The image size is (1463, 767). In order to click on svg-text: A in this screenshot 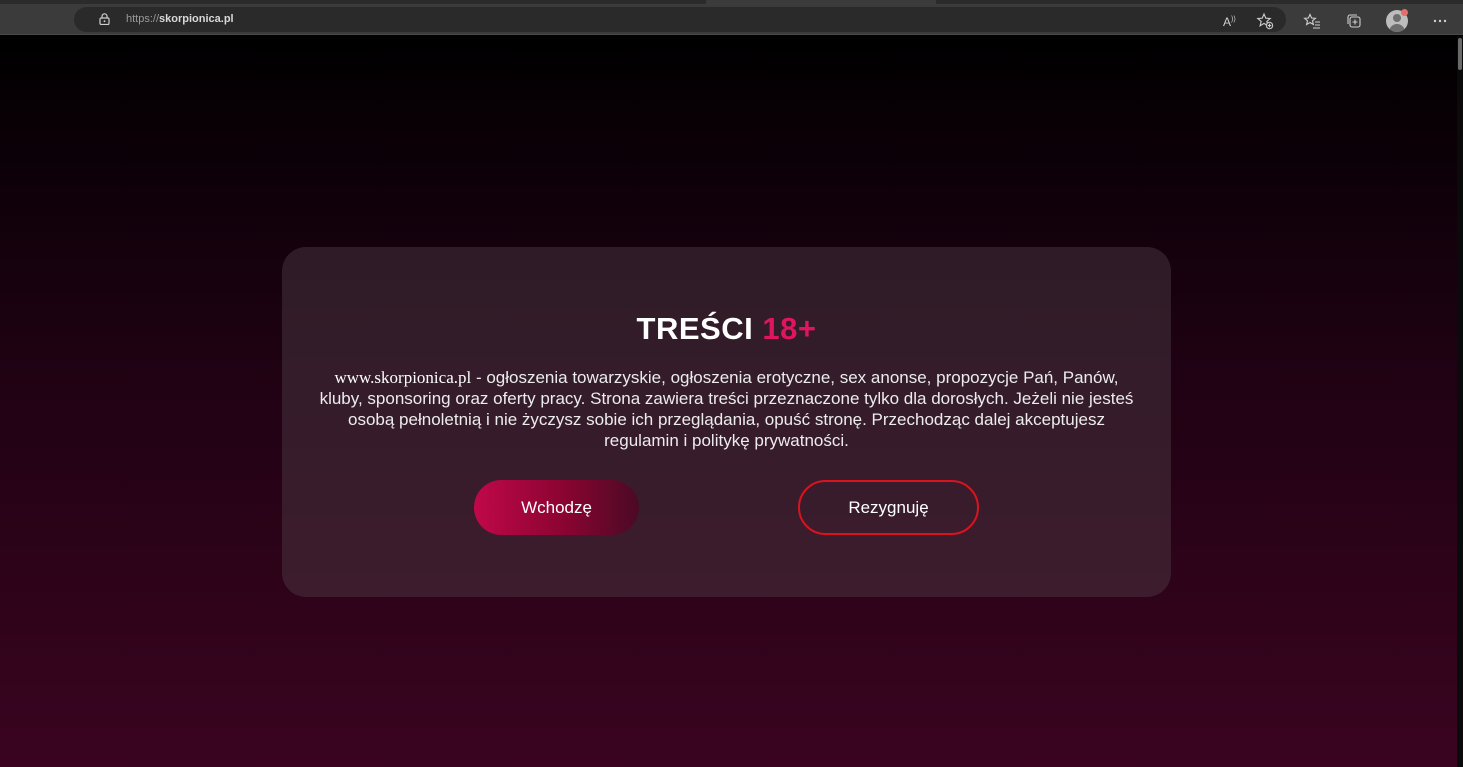, I will do `click(1227, 22)`.